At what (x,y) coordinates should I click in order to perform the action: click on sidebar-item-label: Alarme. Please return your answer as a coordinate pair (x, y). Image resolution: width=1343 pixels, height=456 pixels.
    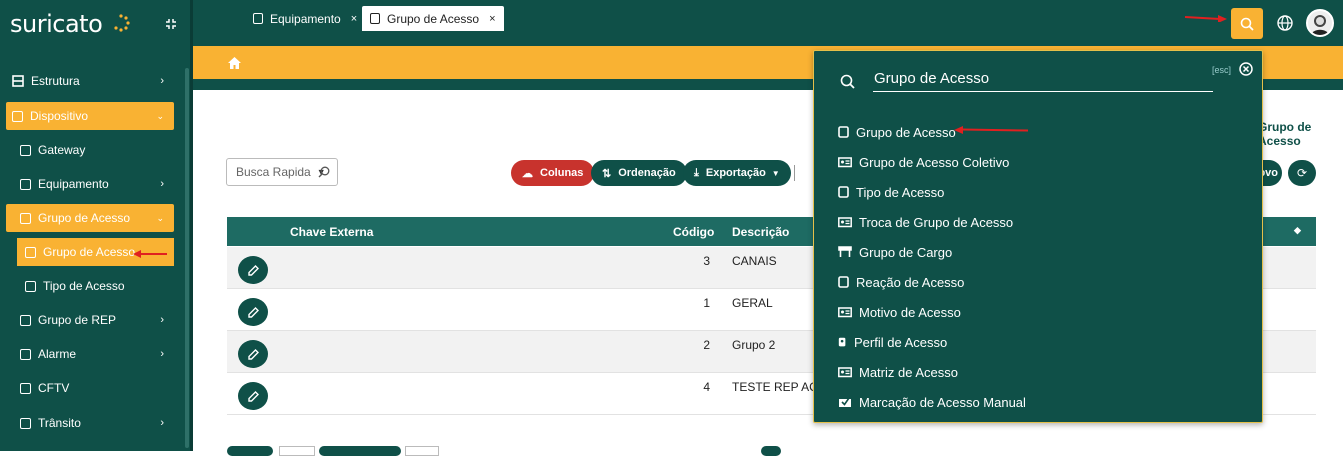
    Looking at the image, I should click on (57, 354).